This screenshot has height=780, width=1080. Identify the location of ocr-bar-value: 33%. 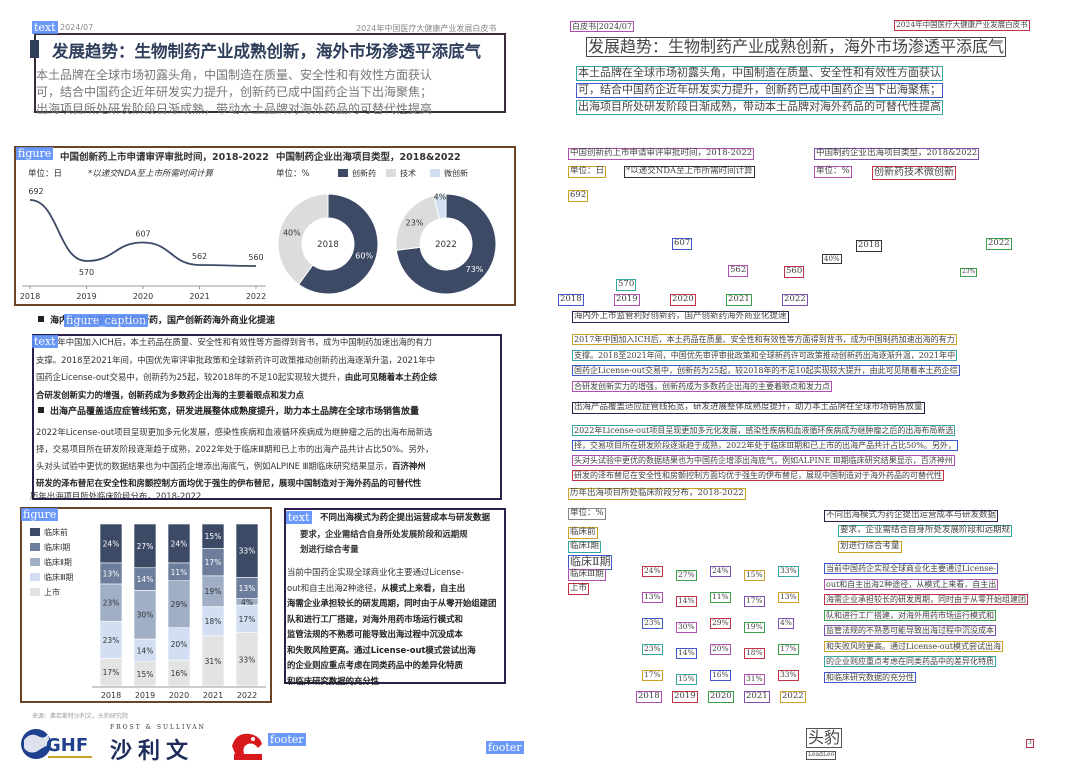
(788, 571).